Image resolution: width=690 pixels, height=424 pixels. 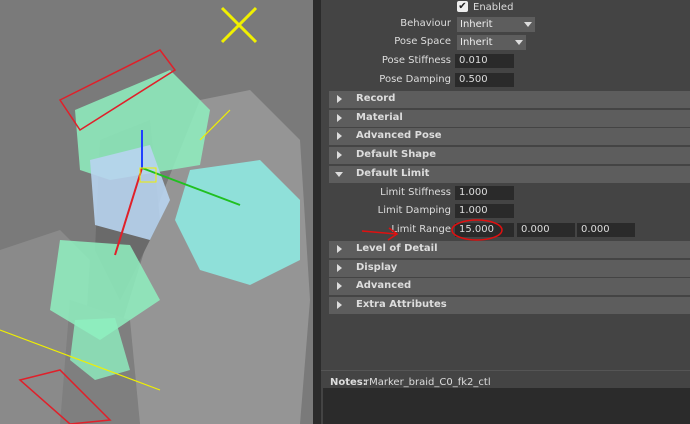 What do you see at coordinates (509, 99) in the screenshot?
I see `section-record: Record` at bounding box center [509, 99].